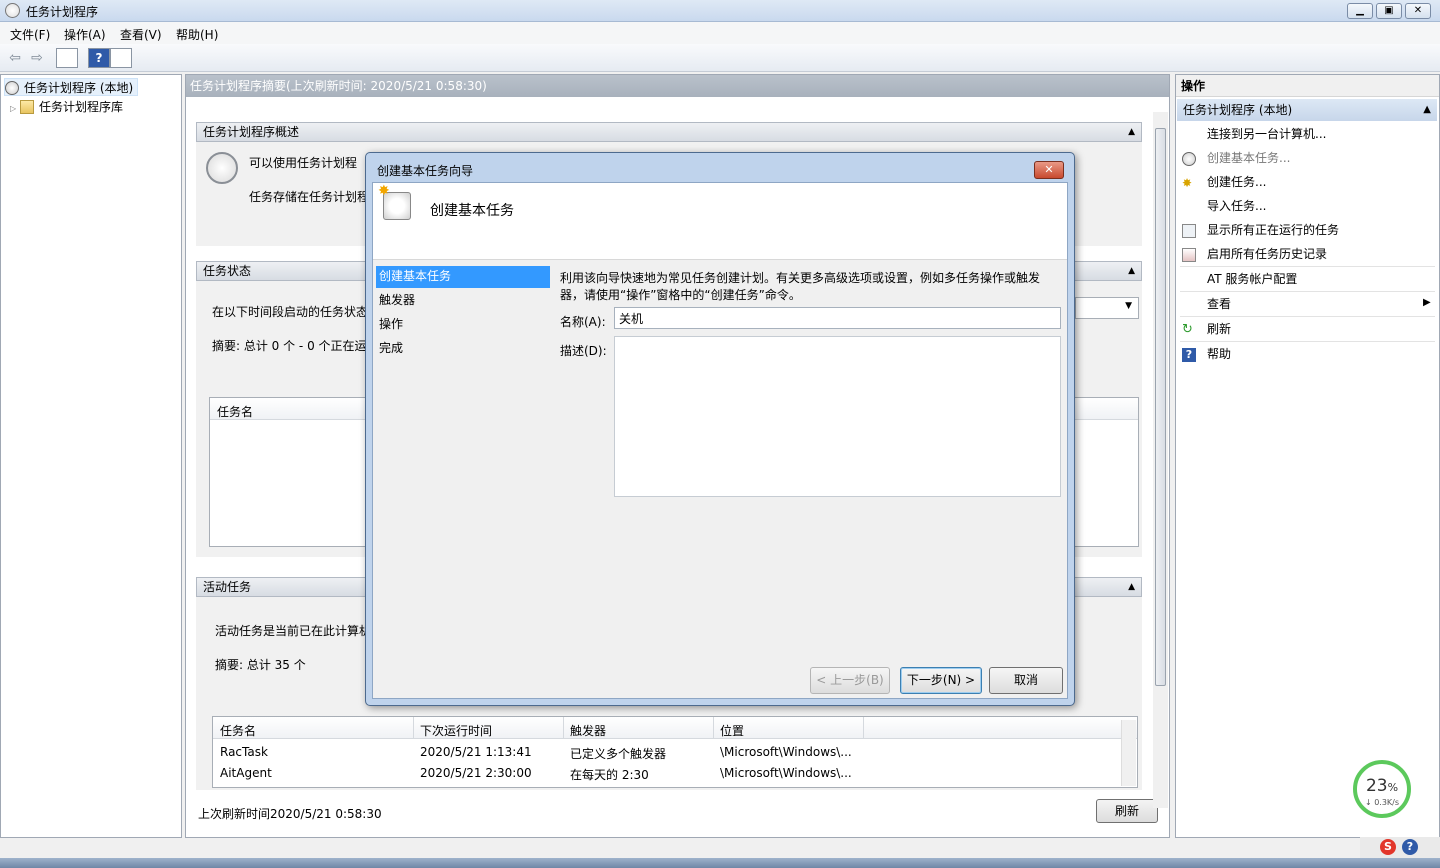 The height and width of the screenshot is (868, 1440). Describe the element at coordinates (850, 680) in the screenshot. I see `back-button: < 上一步(B)` at that location.